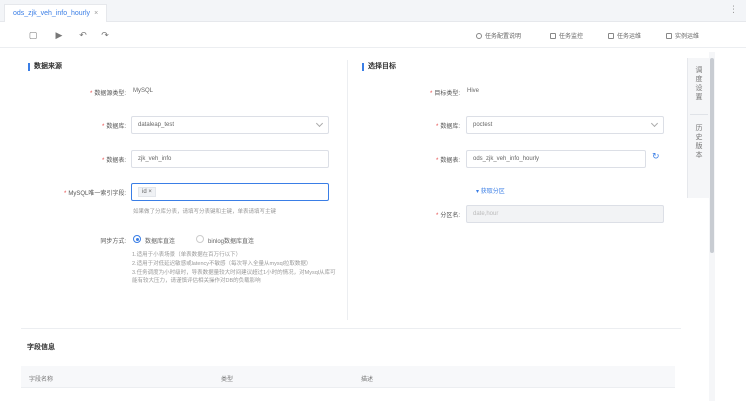 The height and width of the screenshot is (401, 746). Describe the element at coordinates (611, 36) in the screenshot. I see `ops-icon` at that location.